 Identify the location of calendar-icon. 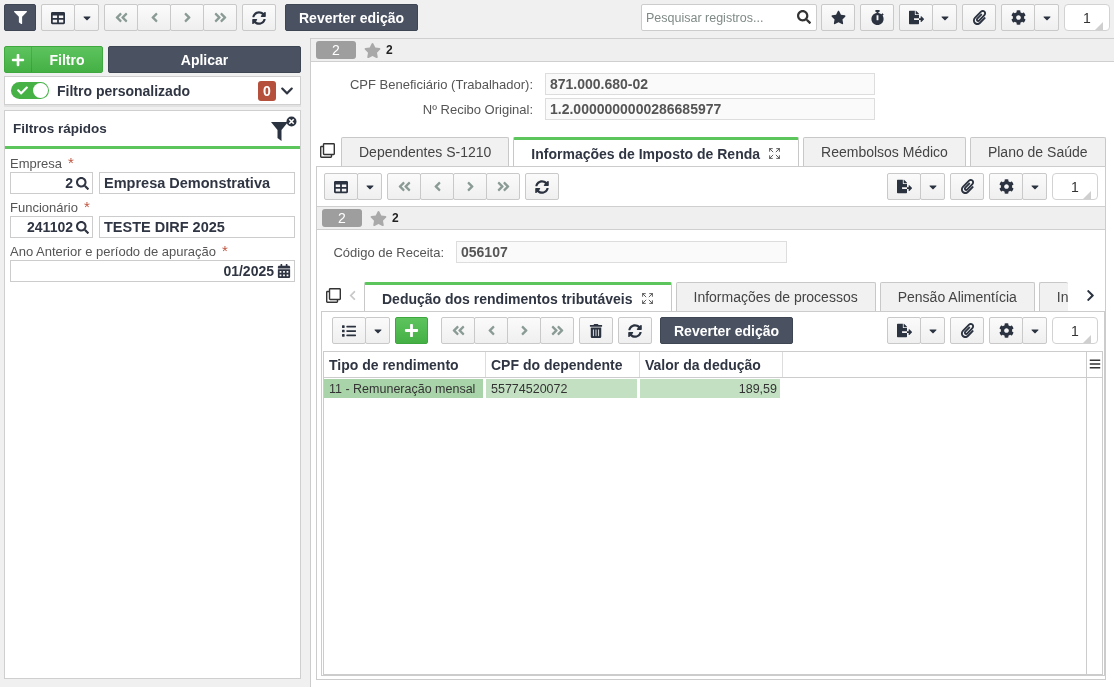
(284, 271).